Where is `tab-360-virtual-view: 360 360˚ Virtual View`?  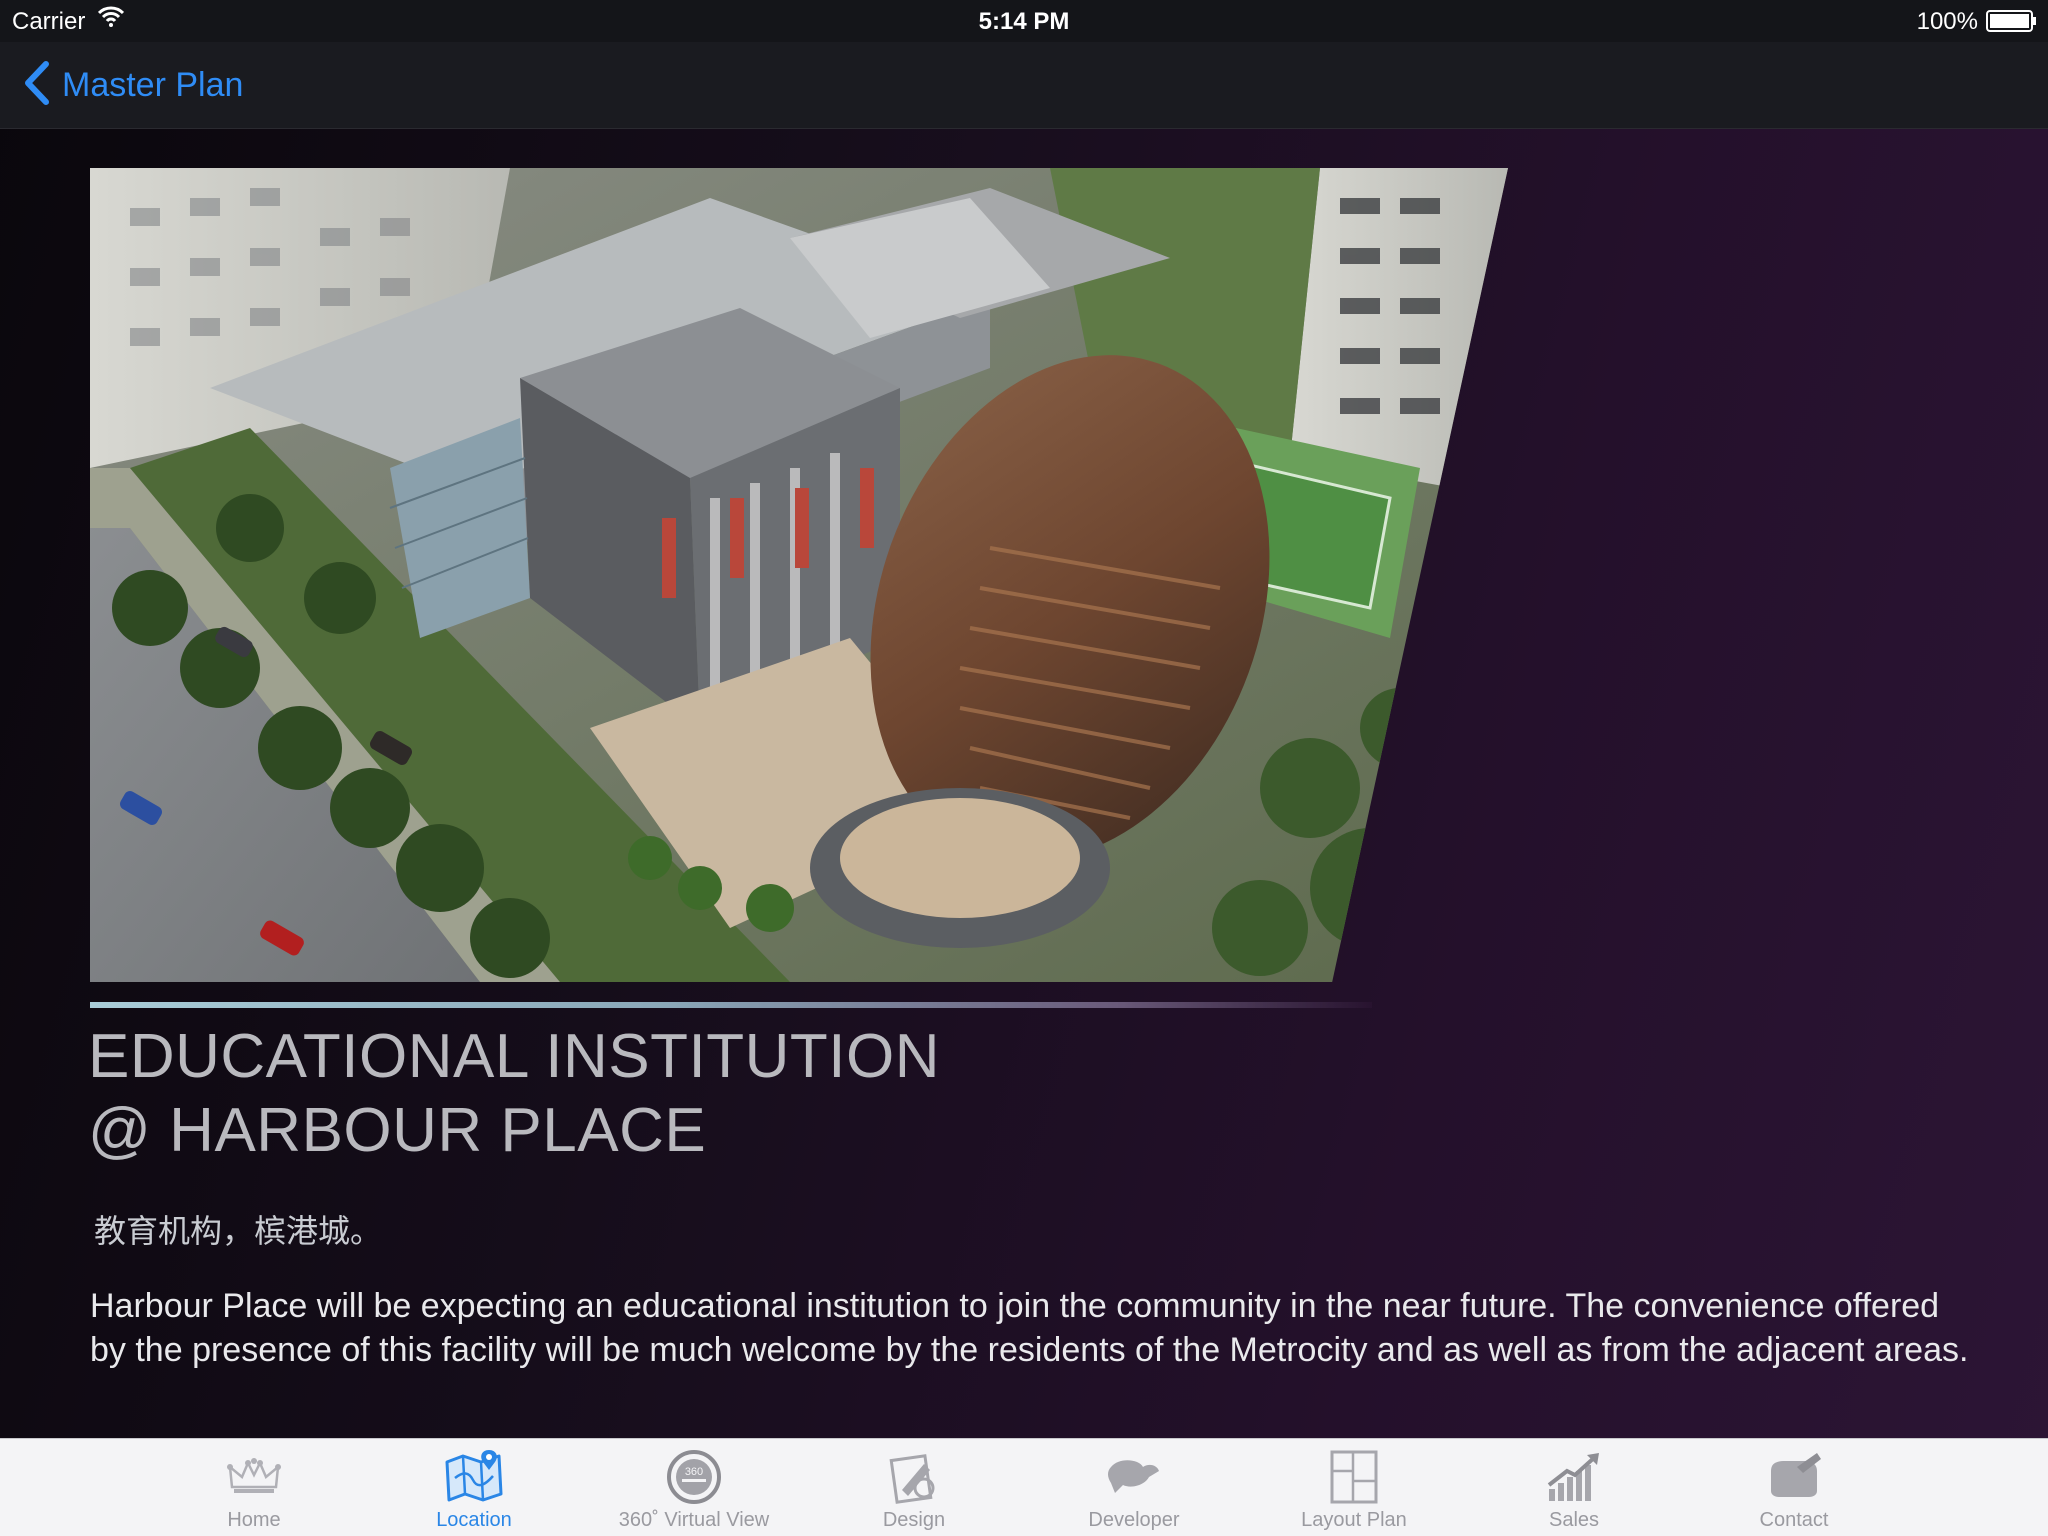 tab-360-virtual-view: 360 360˚ Virtual View is located at coordinates (694, 1487).